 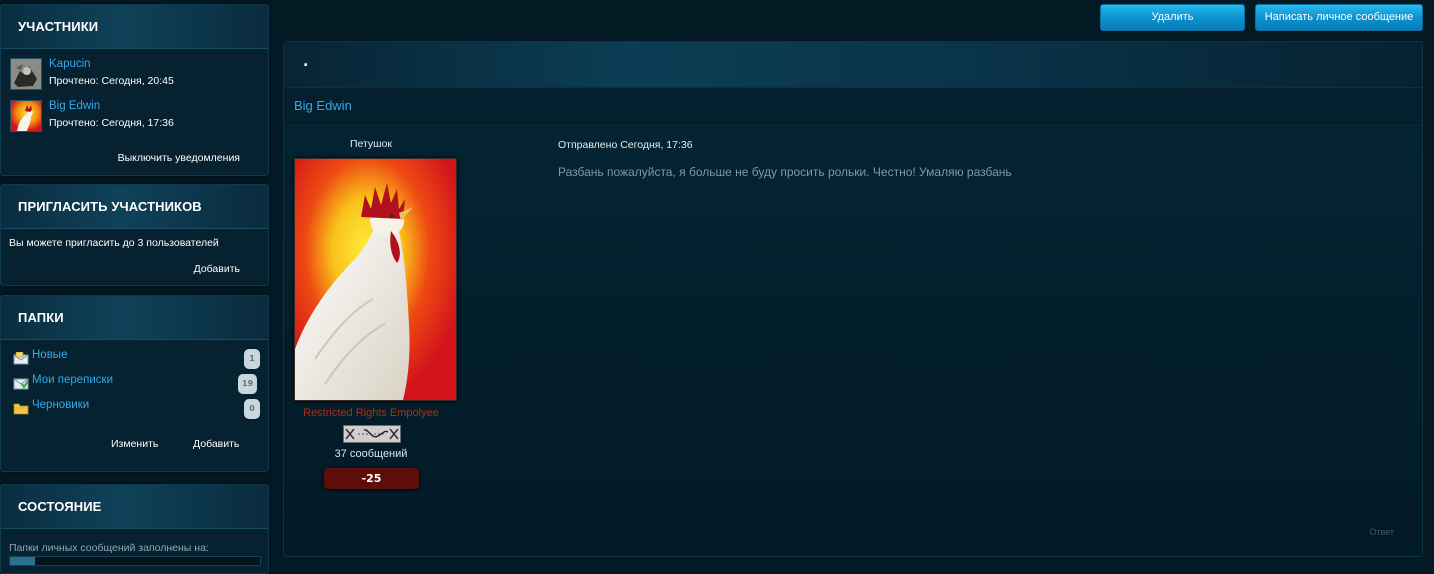 I want to click on folders-panel: Папки Новые 1 Мои переписки 19, so click(x=134, y=383).